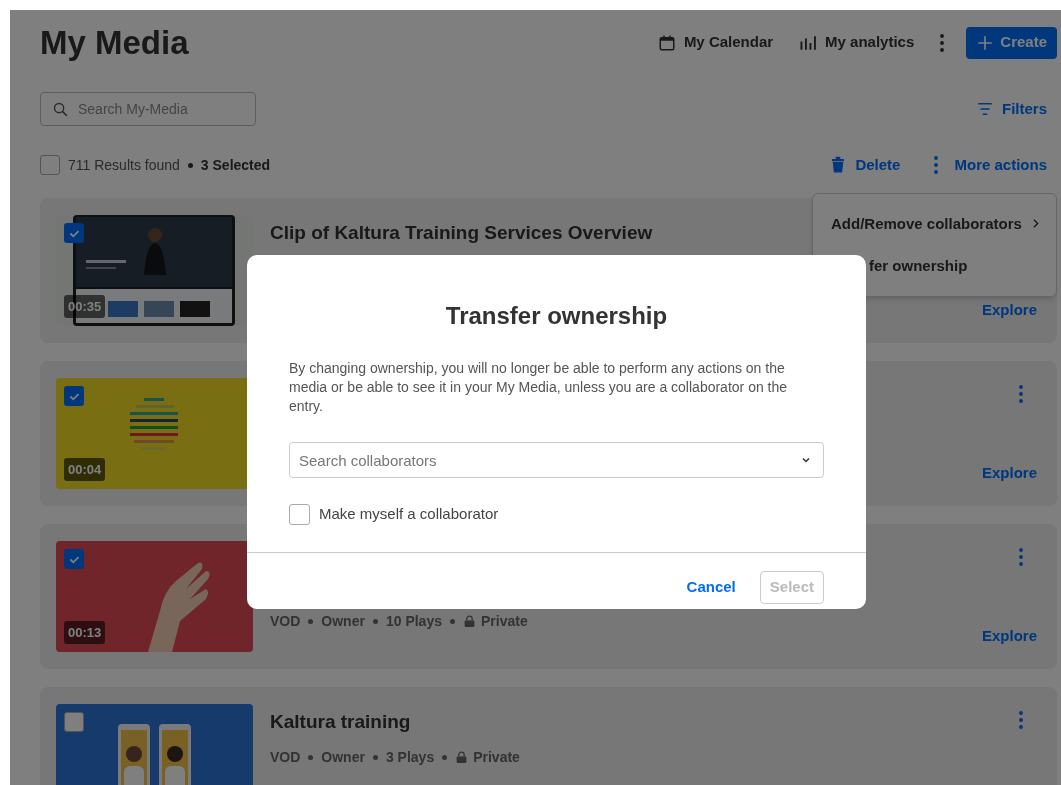  I want to click on header-link: My Calendar, so click(715, 42).